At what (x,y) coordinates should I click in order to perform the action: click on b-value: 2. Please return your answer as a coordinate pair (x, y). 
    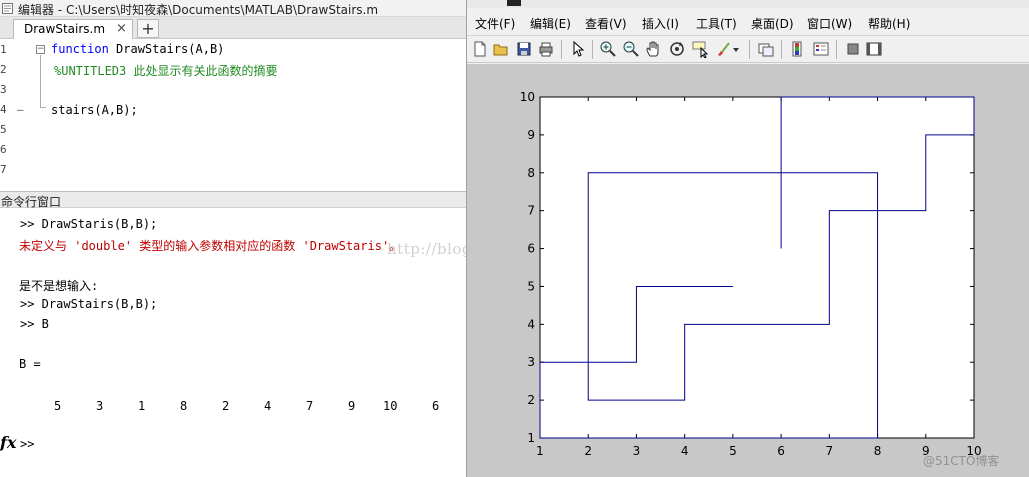
    Looking at the image, I should click on (226, 406).